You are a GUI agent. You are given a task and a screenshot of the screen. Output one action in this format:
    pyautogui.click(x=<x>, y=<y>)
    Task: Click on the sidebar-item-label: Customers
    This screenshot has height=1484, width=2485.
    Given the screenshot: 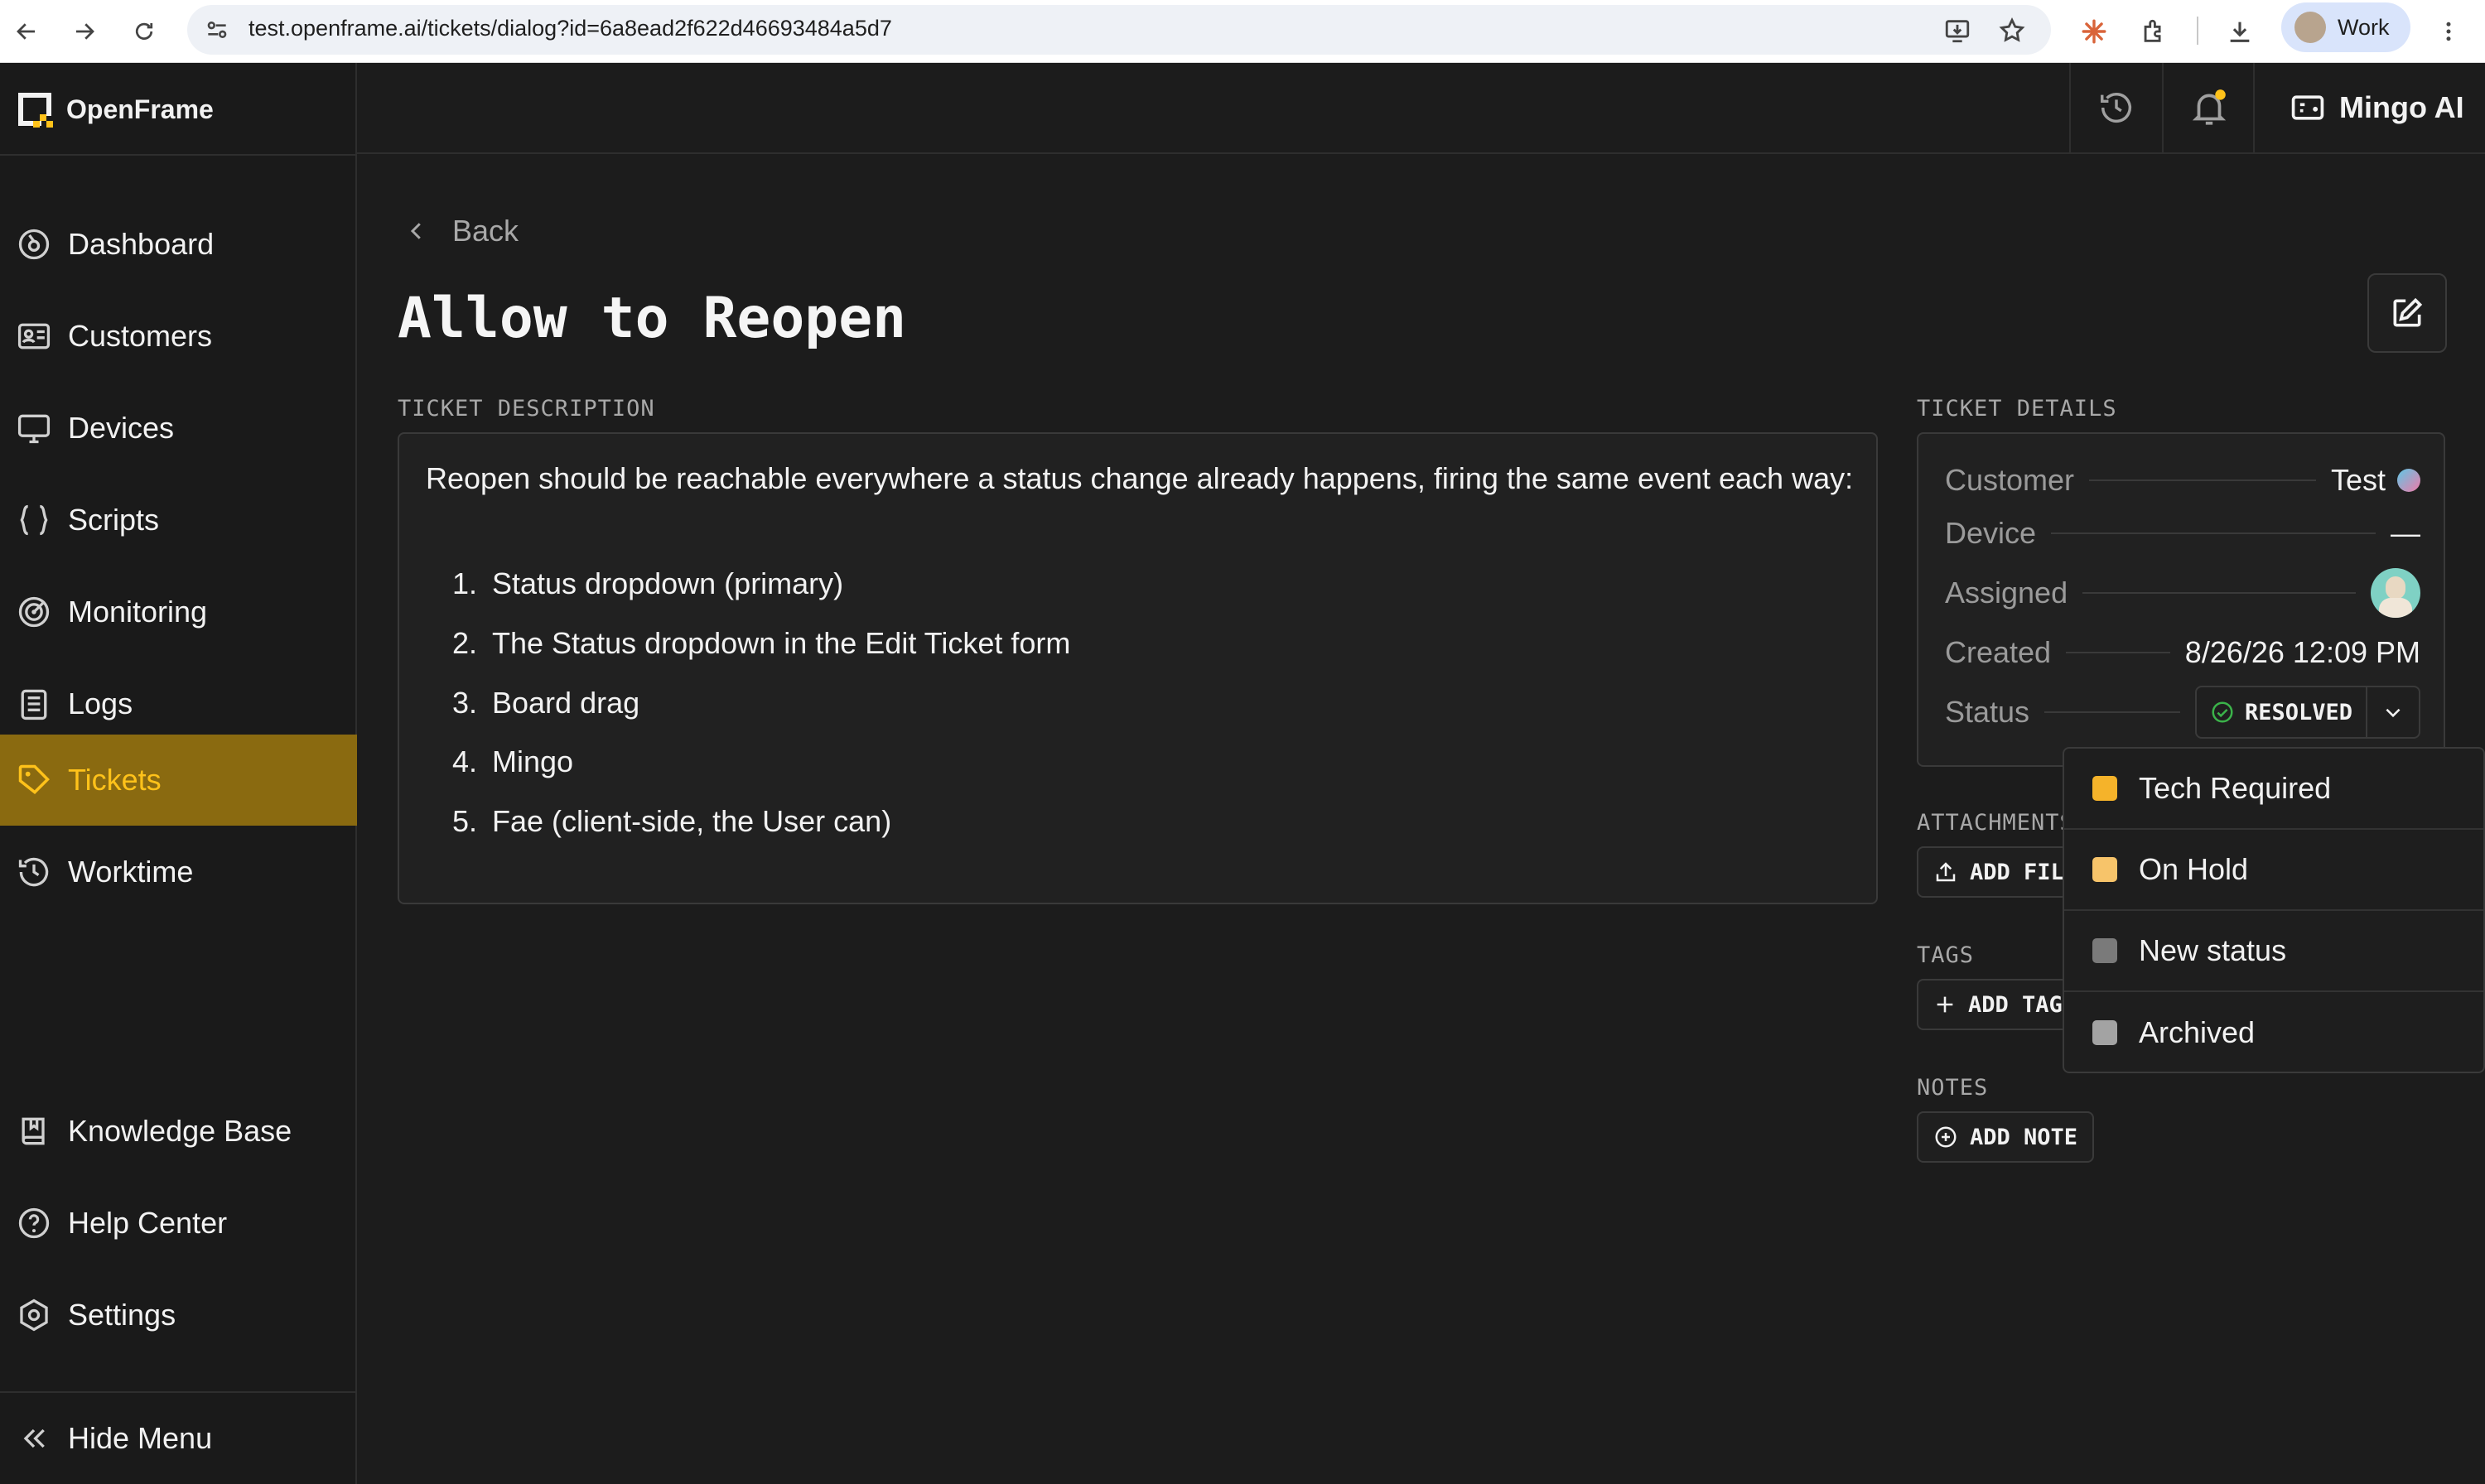 What is the action you would take?
    pyautogui.click(x=140, y=336)
    